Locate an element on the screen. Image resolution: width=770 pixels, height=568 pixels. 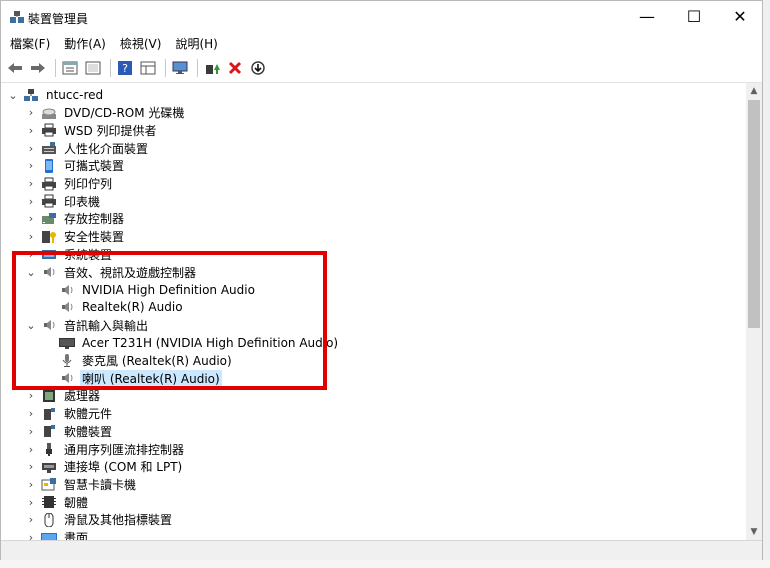
tree-node-label: 軟體元件 is located at coordinates (88, 414).